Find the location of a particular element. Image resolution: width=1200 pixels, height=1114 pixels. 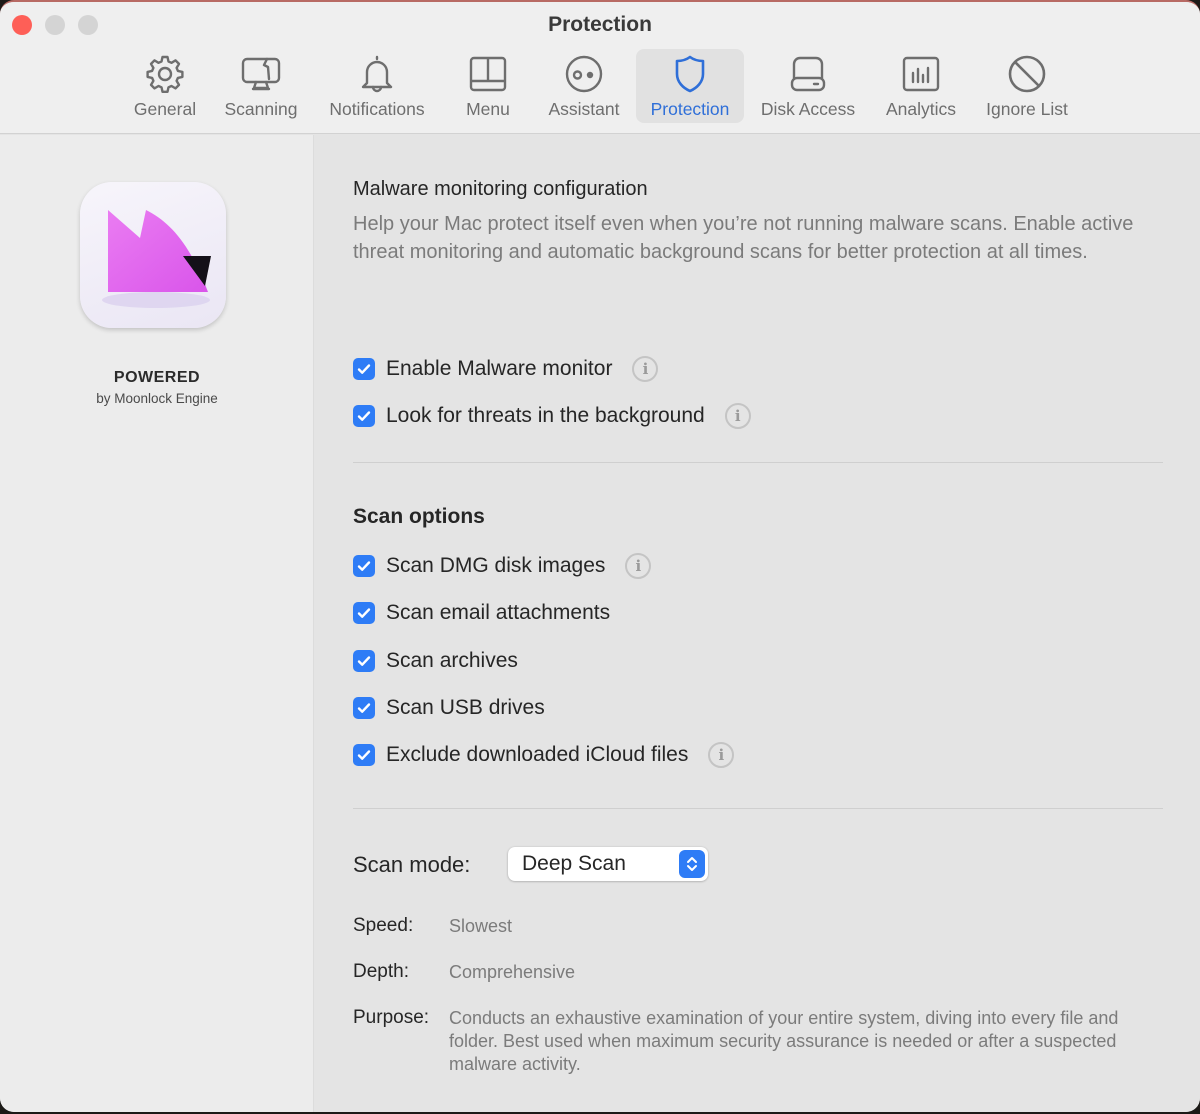

enable-malware-monitor-option: Enable Malware monitor i is located at coordinates (506, 369).